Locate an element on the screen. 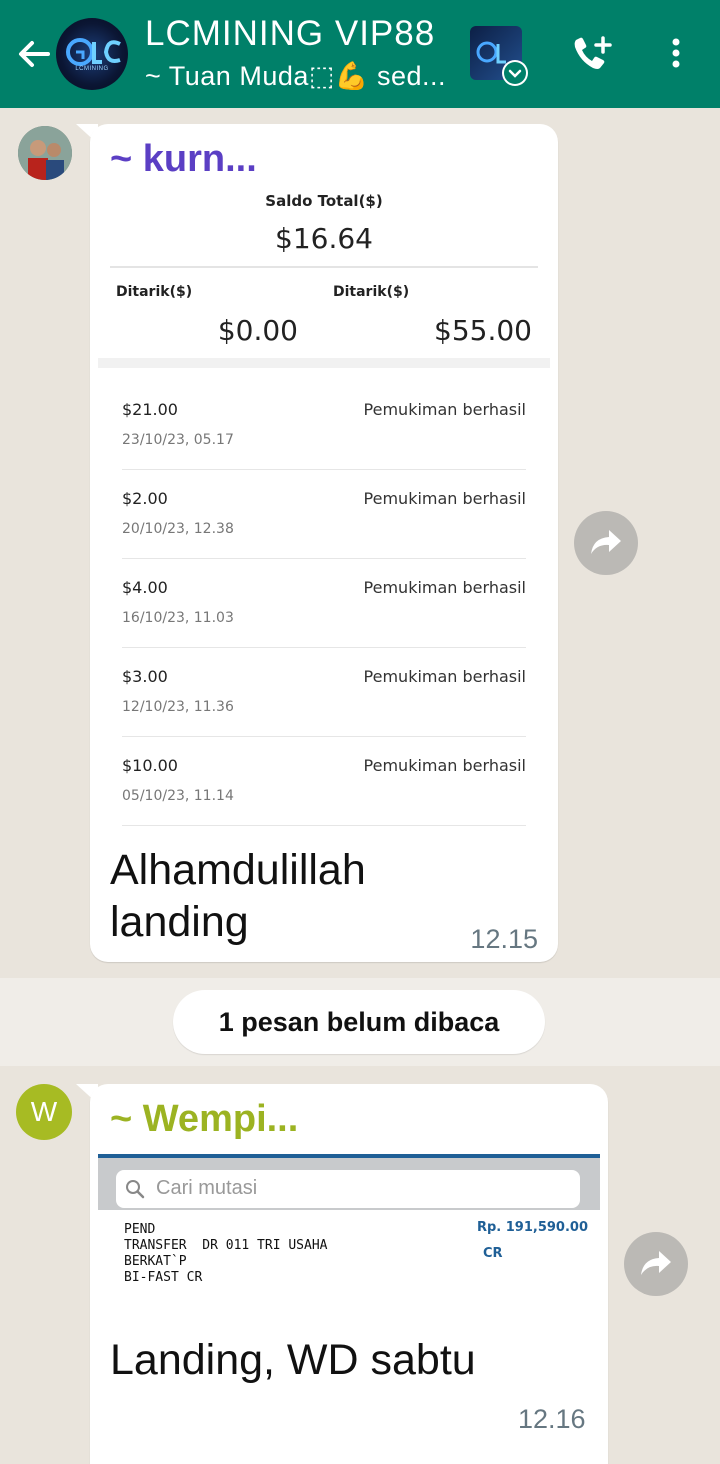  mutation-line: PEND is located at coordinates (140, 1229).